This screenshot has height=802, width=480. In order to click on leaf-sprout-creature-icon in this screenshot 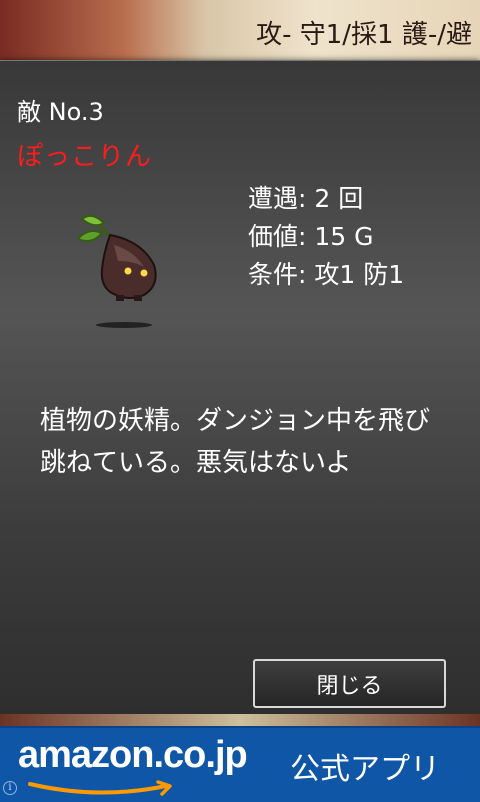, I will do `click(116, 271)`.